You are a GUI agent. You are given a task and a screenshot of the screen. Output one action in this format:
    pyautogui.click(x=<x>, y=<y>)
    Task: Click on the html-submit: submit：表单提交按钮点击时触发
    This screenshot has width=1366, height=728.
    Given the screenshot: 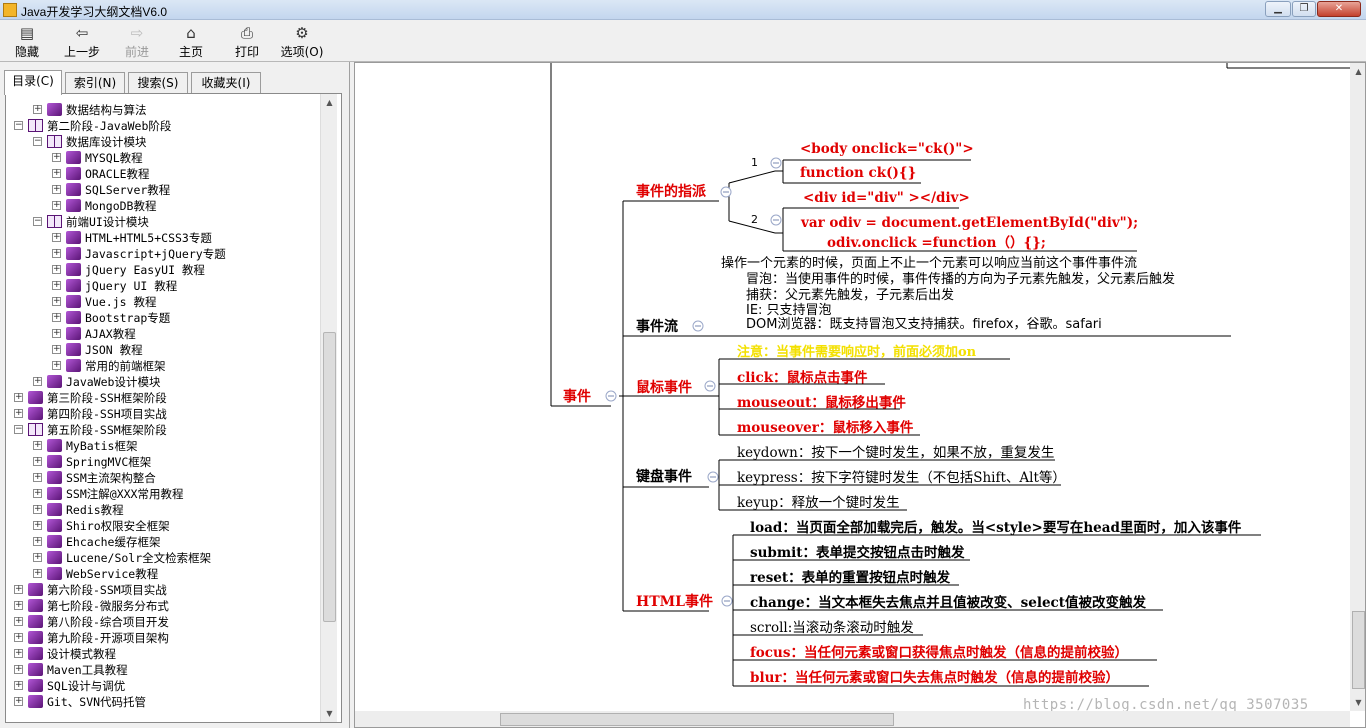 What is the action you would take?
    pyautogui.click(x=857, y=551)
    